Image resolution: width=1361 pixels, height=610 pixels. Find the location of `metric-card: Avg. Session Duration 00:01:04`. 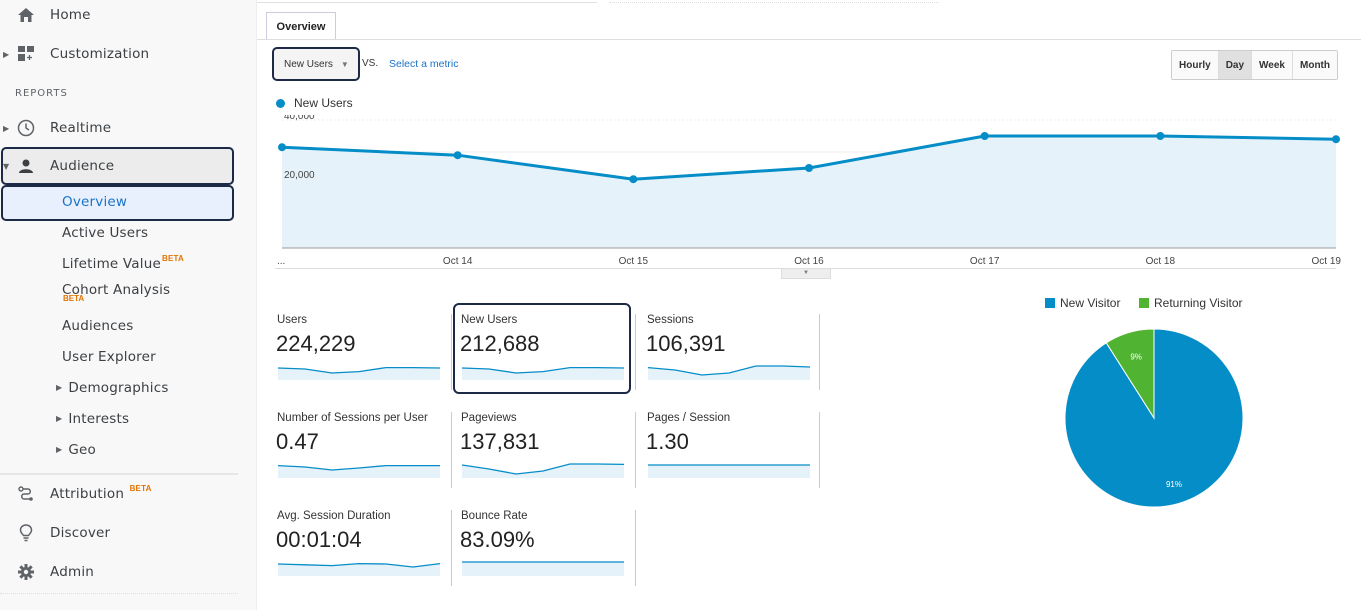

metric-card: Avg. Session Duration 00:01:04 is located at coordinates (360, 547).